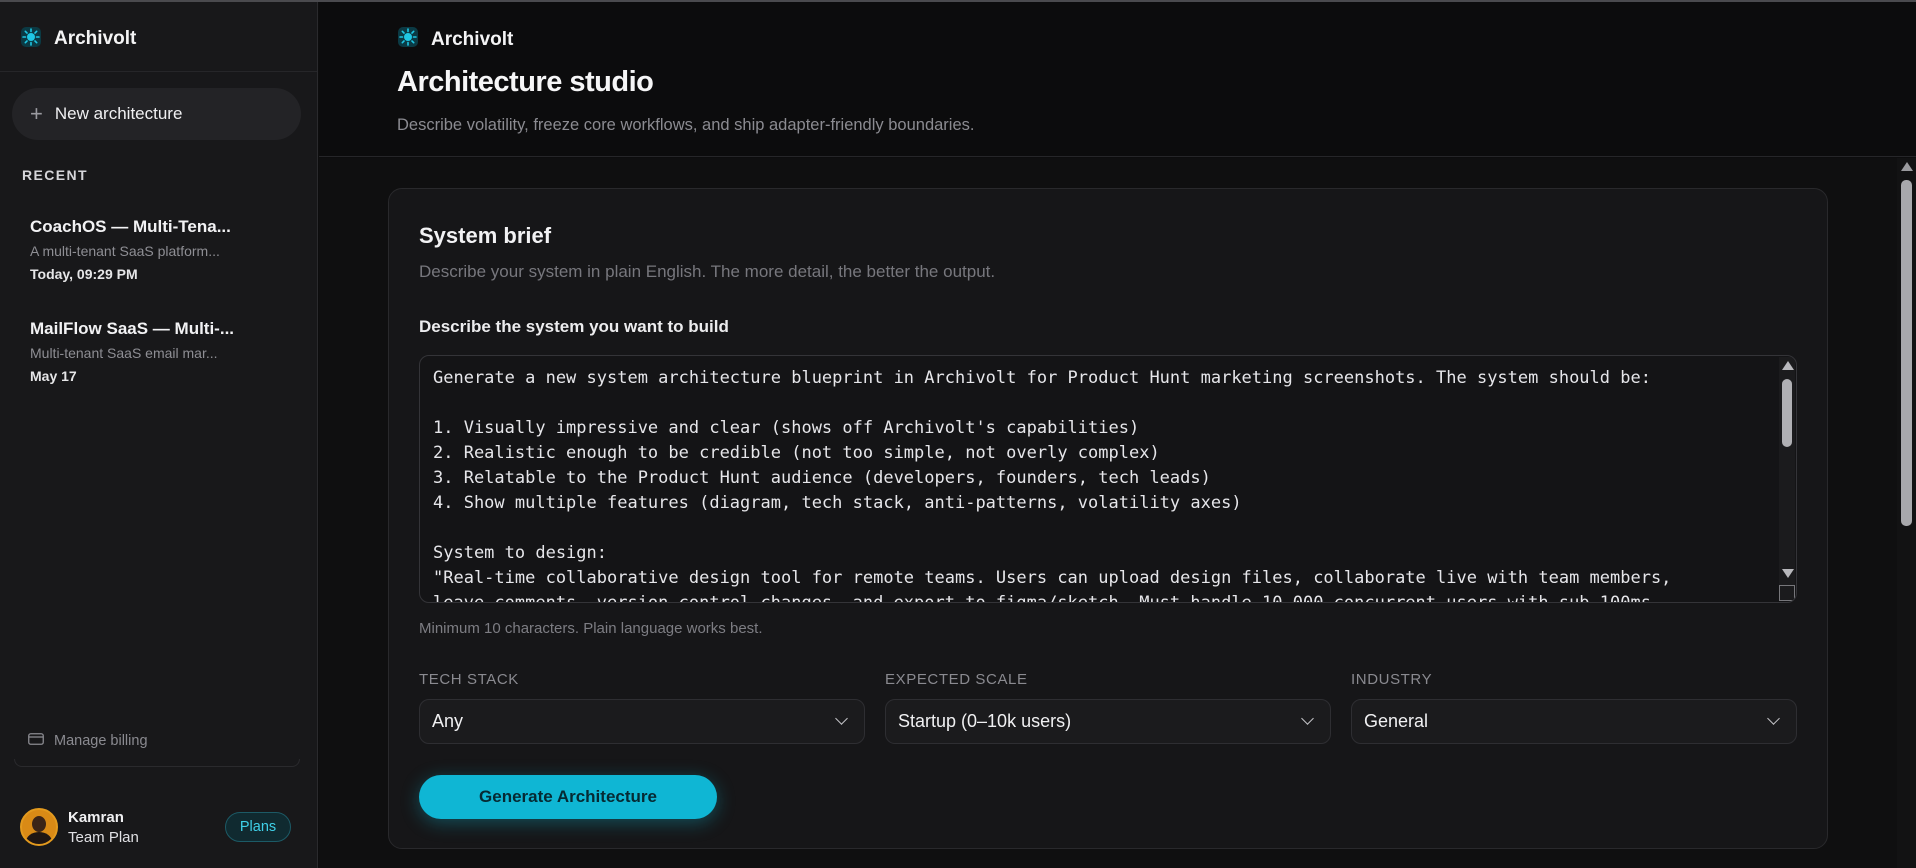 The image size is (1916, 868). I want to click on card-title: System brief, so click(485, 235).